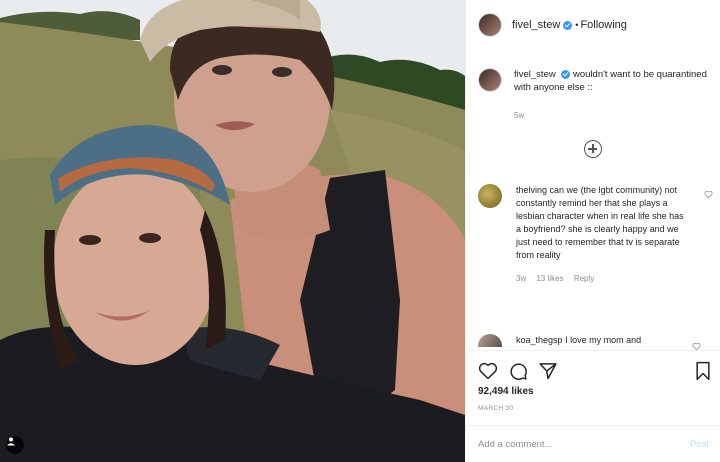 The height and width of the screenshot is (462, 720). Describe the element at coordinates (535, 74) in the screenshot. I see `caption-username: fivel_stew` at that location.